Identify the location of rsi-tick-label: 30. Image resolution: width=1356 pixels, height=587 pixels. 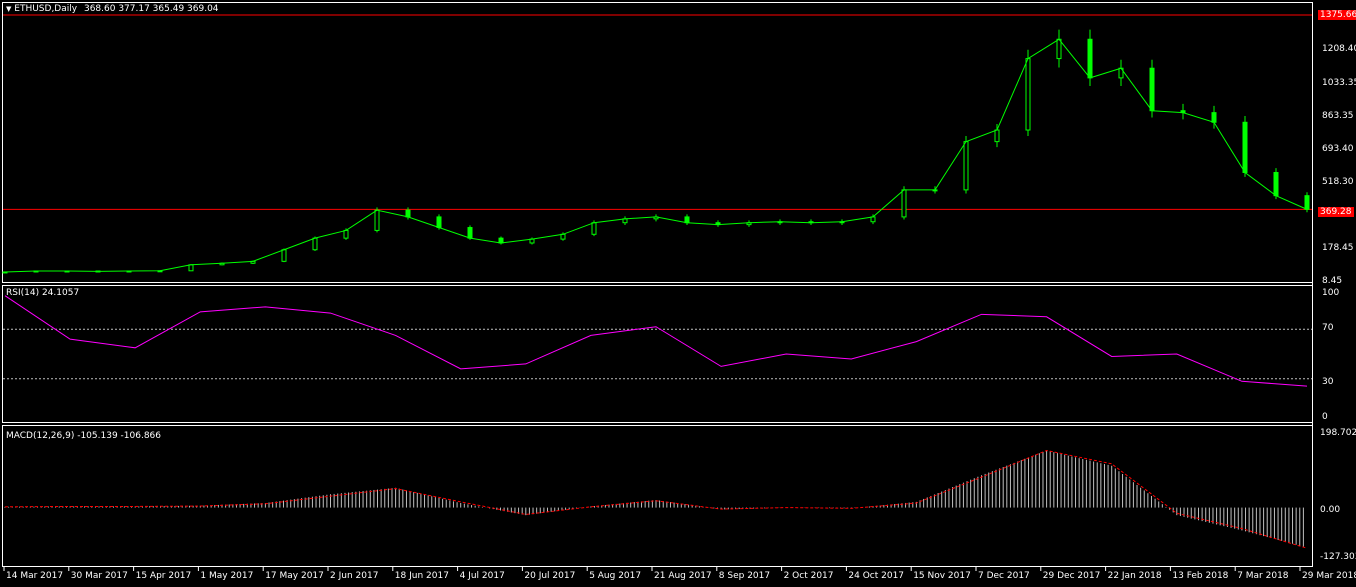
(1328, 382).